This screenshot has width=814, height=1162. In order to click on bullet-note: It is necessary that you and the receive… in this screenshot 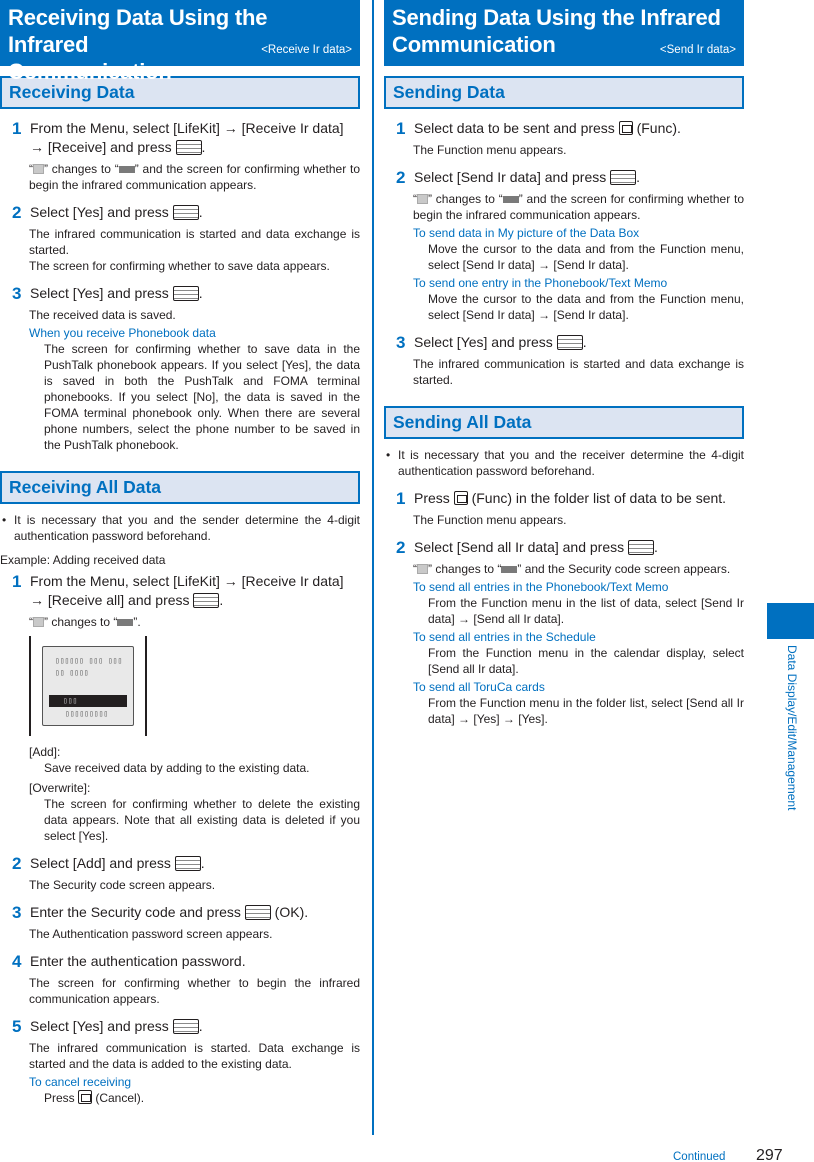, I will do `click(564, 463)`.